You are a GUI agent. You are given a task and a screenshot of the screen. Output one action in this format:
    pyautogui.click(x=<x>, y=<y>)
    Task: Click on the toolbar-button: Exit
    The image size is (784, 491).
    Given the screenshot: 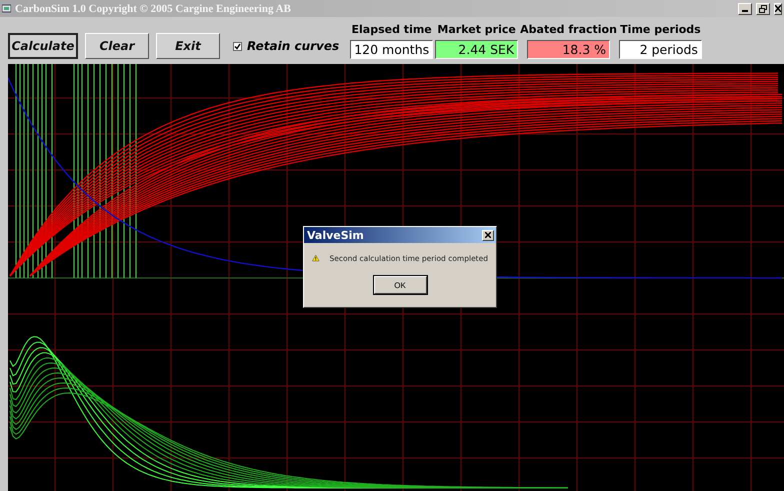 What is the action you would take?
    pyautogui.click(x=188, y=46)
    